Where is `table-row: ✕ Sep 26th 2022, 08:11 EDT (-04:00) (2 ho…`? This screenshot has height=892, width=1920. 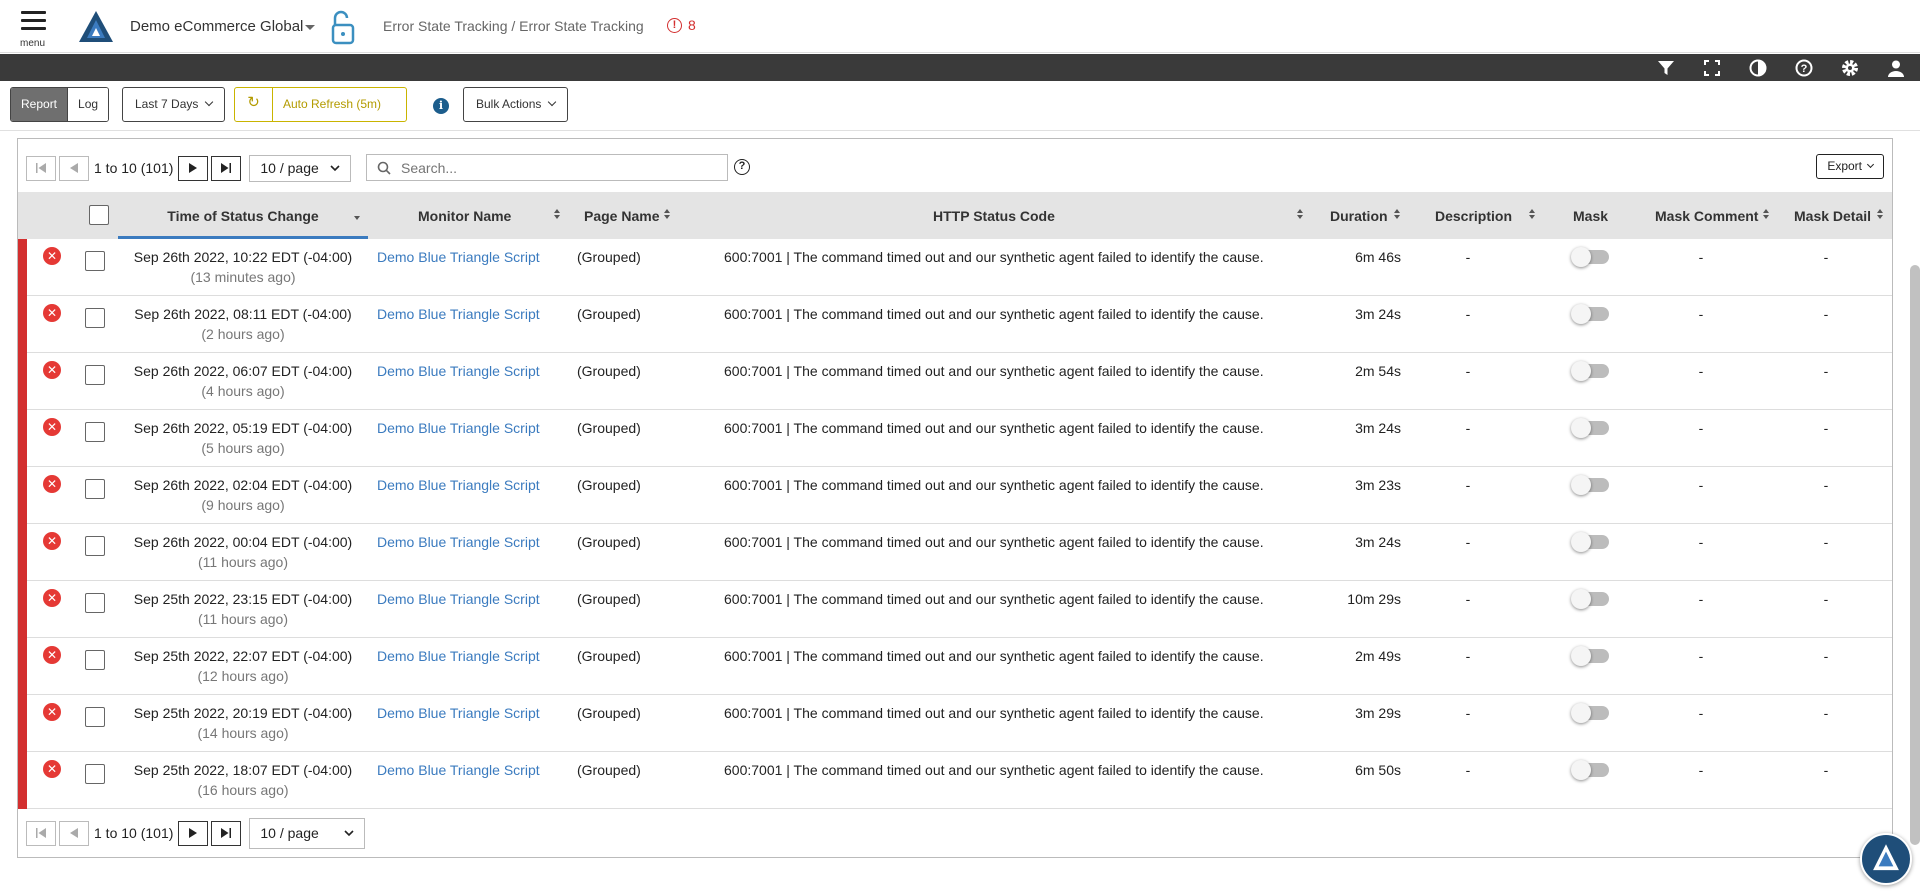 table-row: ✕ Sep 26th 2022, 08:11 EDT (-04:00) (2 ho… is located at coordinates (955, 324).